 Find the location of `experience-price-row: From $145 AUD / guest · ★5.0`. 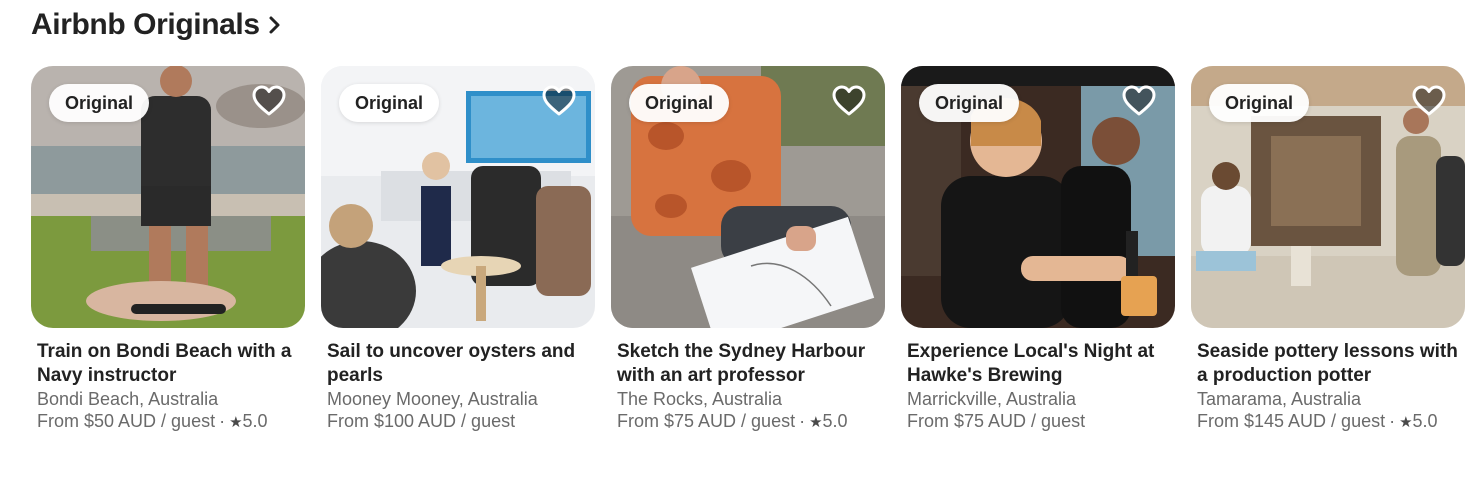

experience-price-row: From $145 AUD / guest · ★5.0 is located at coordinates (1328, 422).